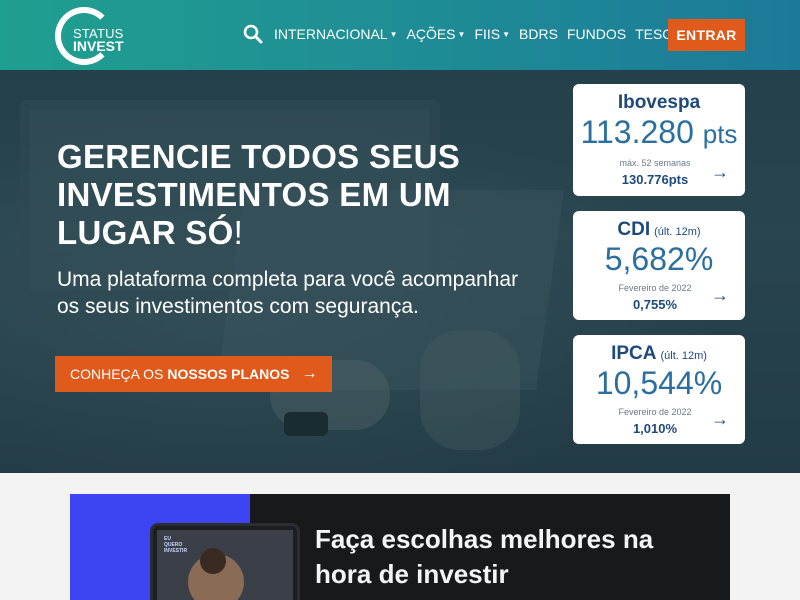 The width and height of the screenshot is (800, 600). What do you see at coordinates (655, 163) in the screenshot?
I see `card-note: máx. 52 semanas` at bounding box center [655, 163].